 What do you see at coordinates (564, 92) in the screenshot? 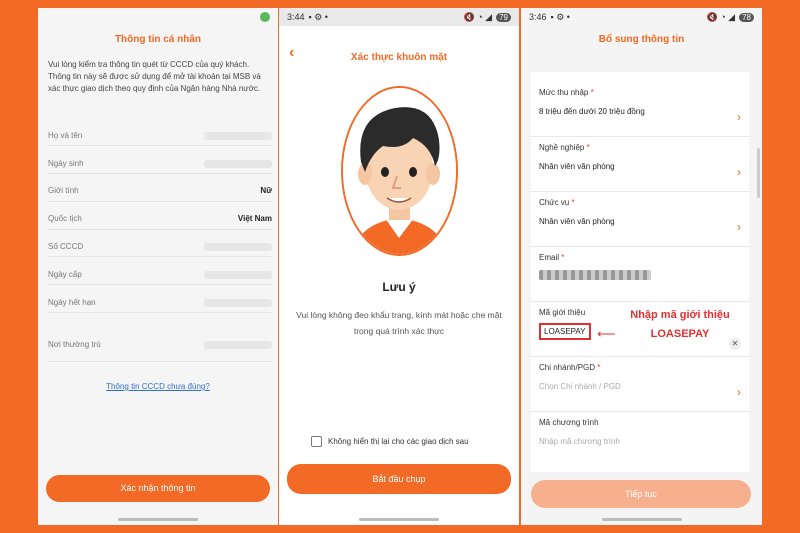
I see `field-label: Mức thu nhập` at bounding box center [564, 92].